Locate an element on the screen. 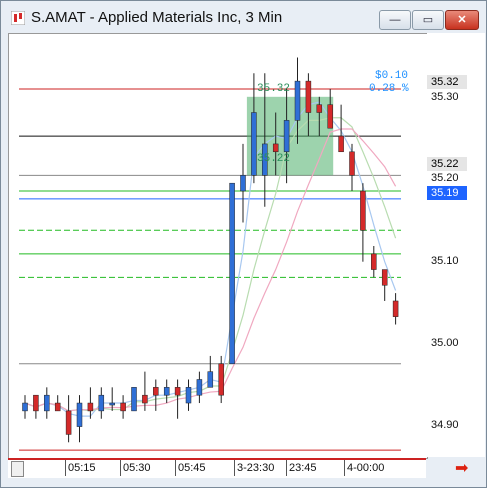 This screenshot has height=488, width=487. scroll-thumb is located at coordinates (17, 469).